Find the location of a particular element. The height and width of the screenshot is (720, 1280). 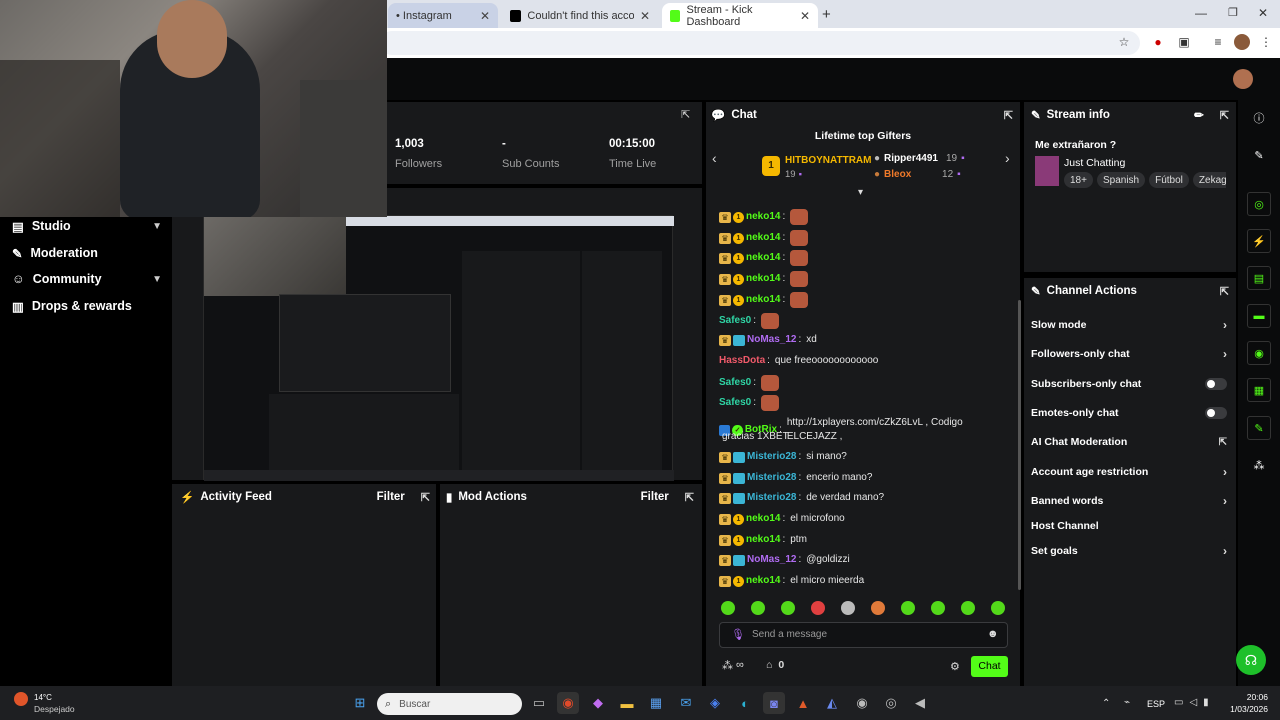

sidebar-item-studio: ▤ Studio ▼ is located at coordinates (87, 226).